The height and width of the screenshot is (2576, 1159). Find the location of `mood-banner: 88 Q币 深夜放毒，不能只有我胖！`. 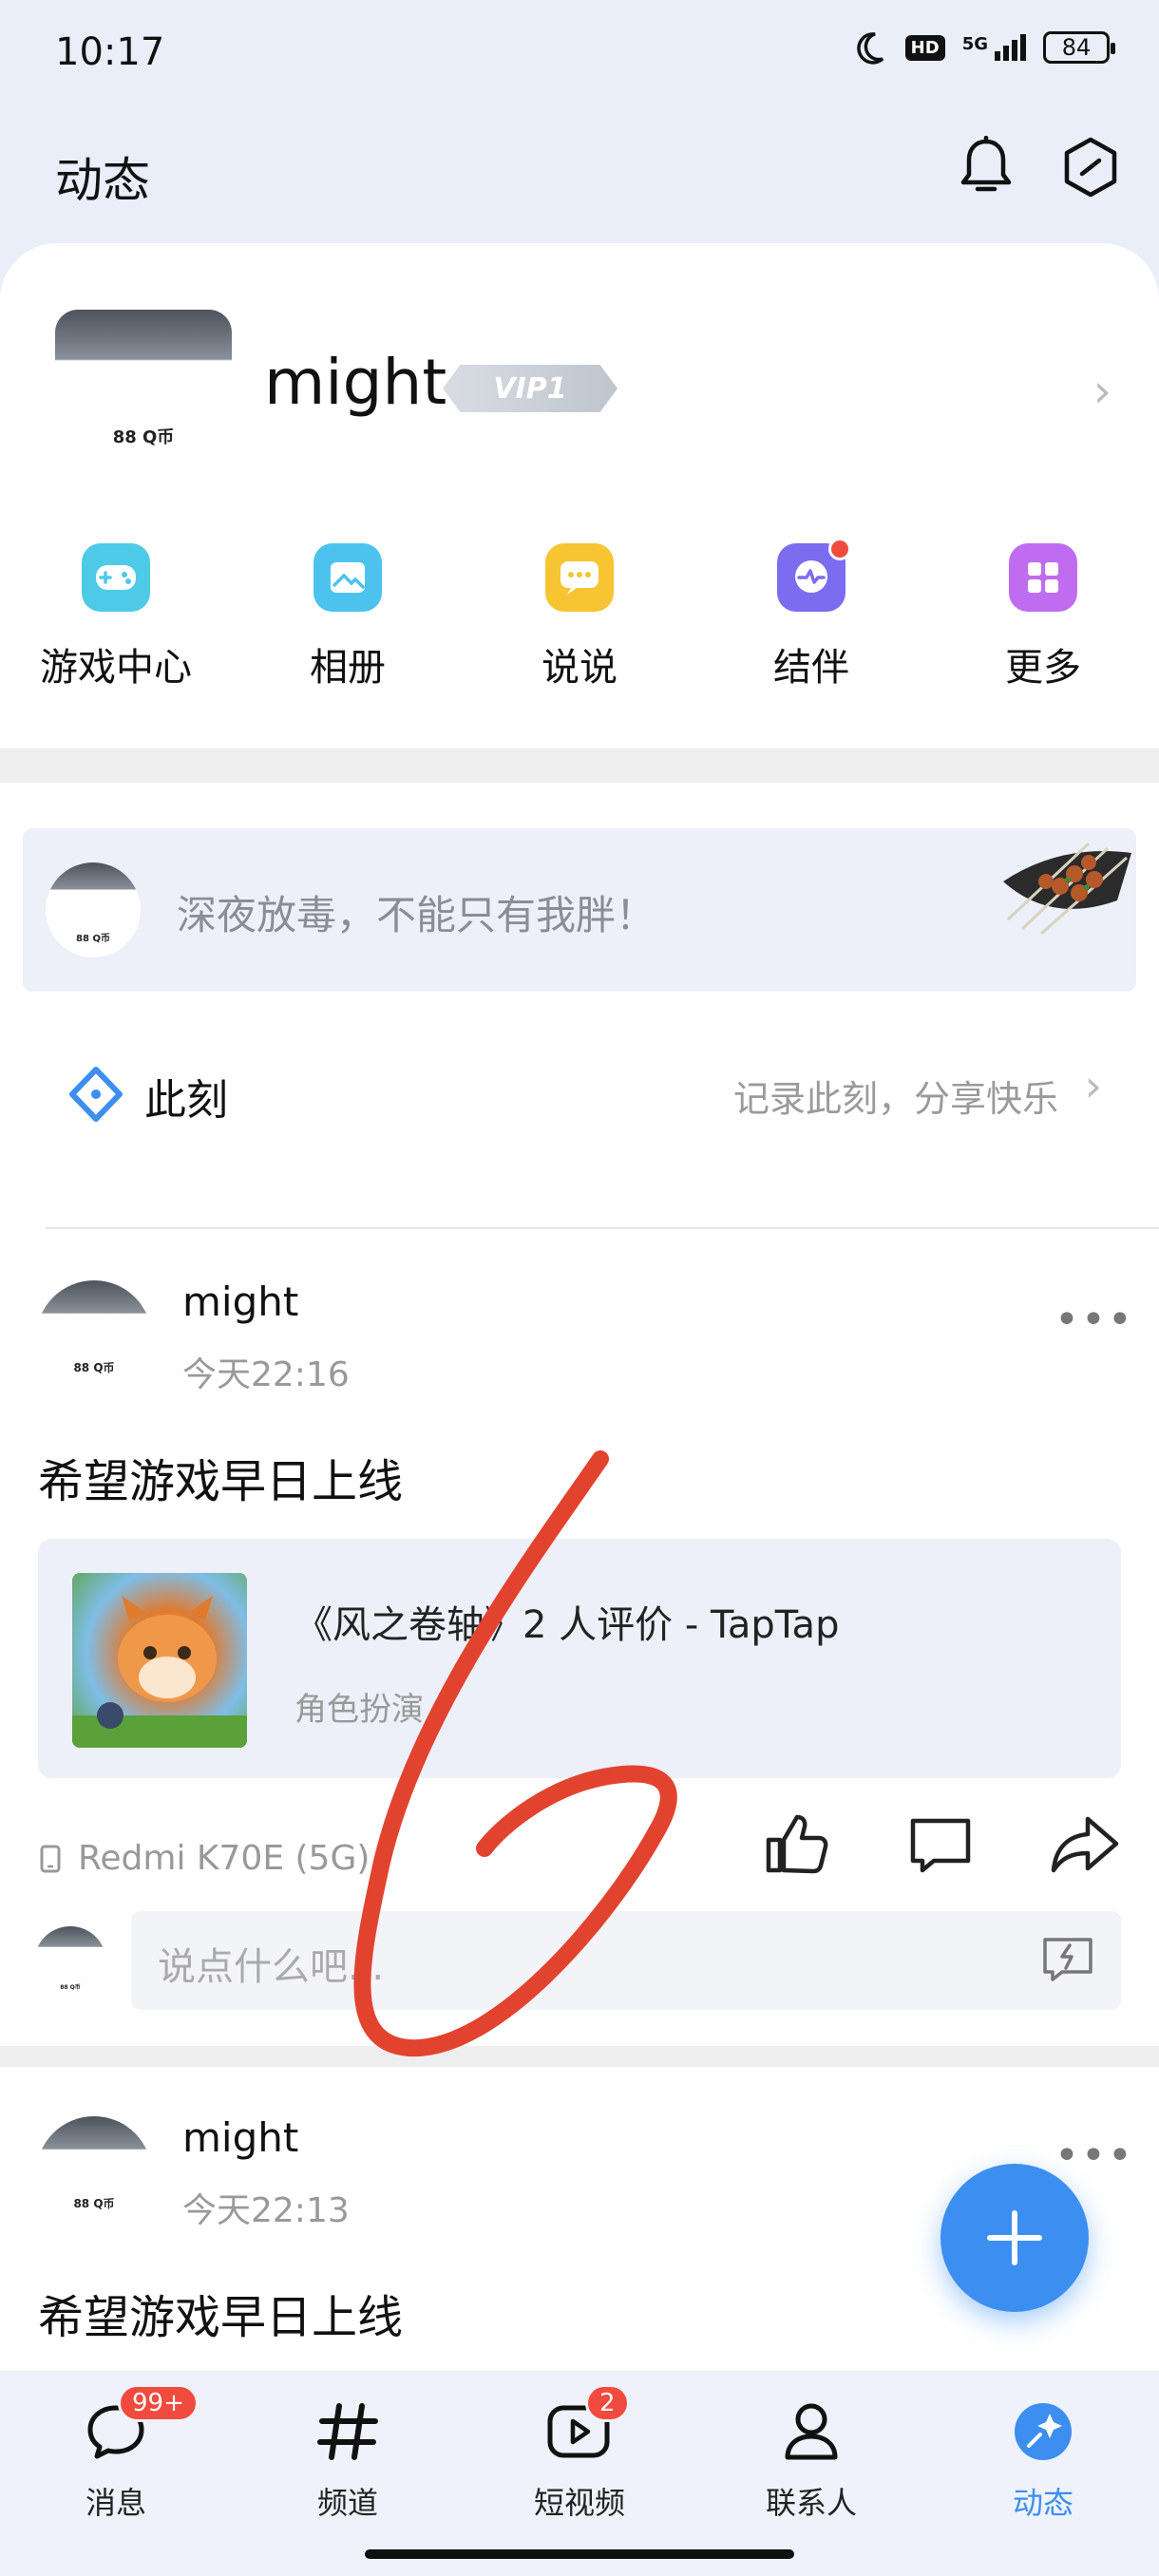

mood-banner: 88 Q币 深夜放毒，不能只有我胖！ is located at coordinates (579, 910).